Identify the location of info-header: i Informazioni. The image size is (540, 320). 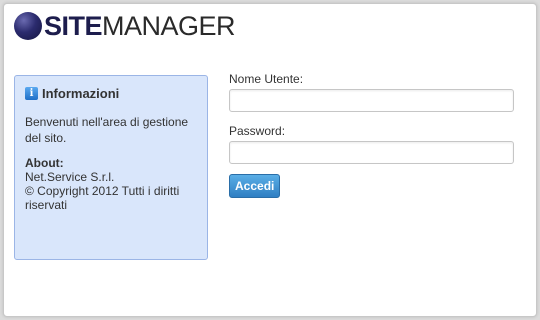
(72, 93).